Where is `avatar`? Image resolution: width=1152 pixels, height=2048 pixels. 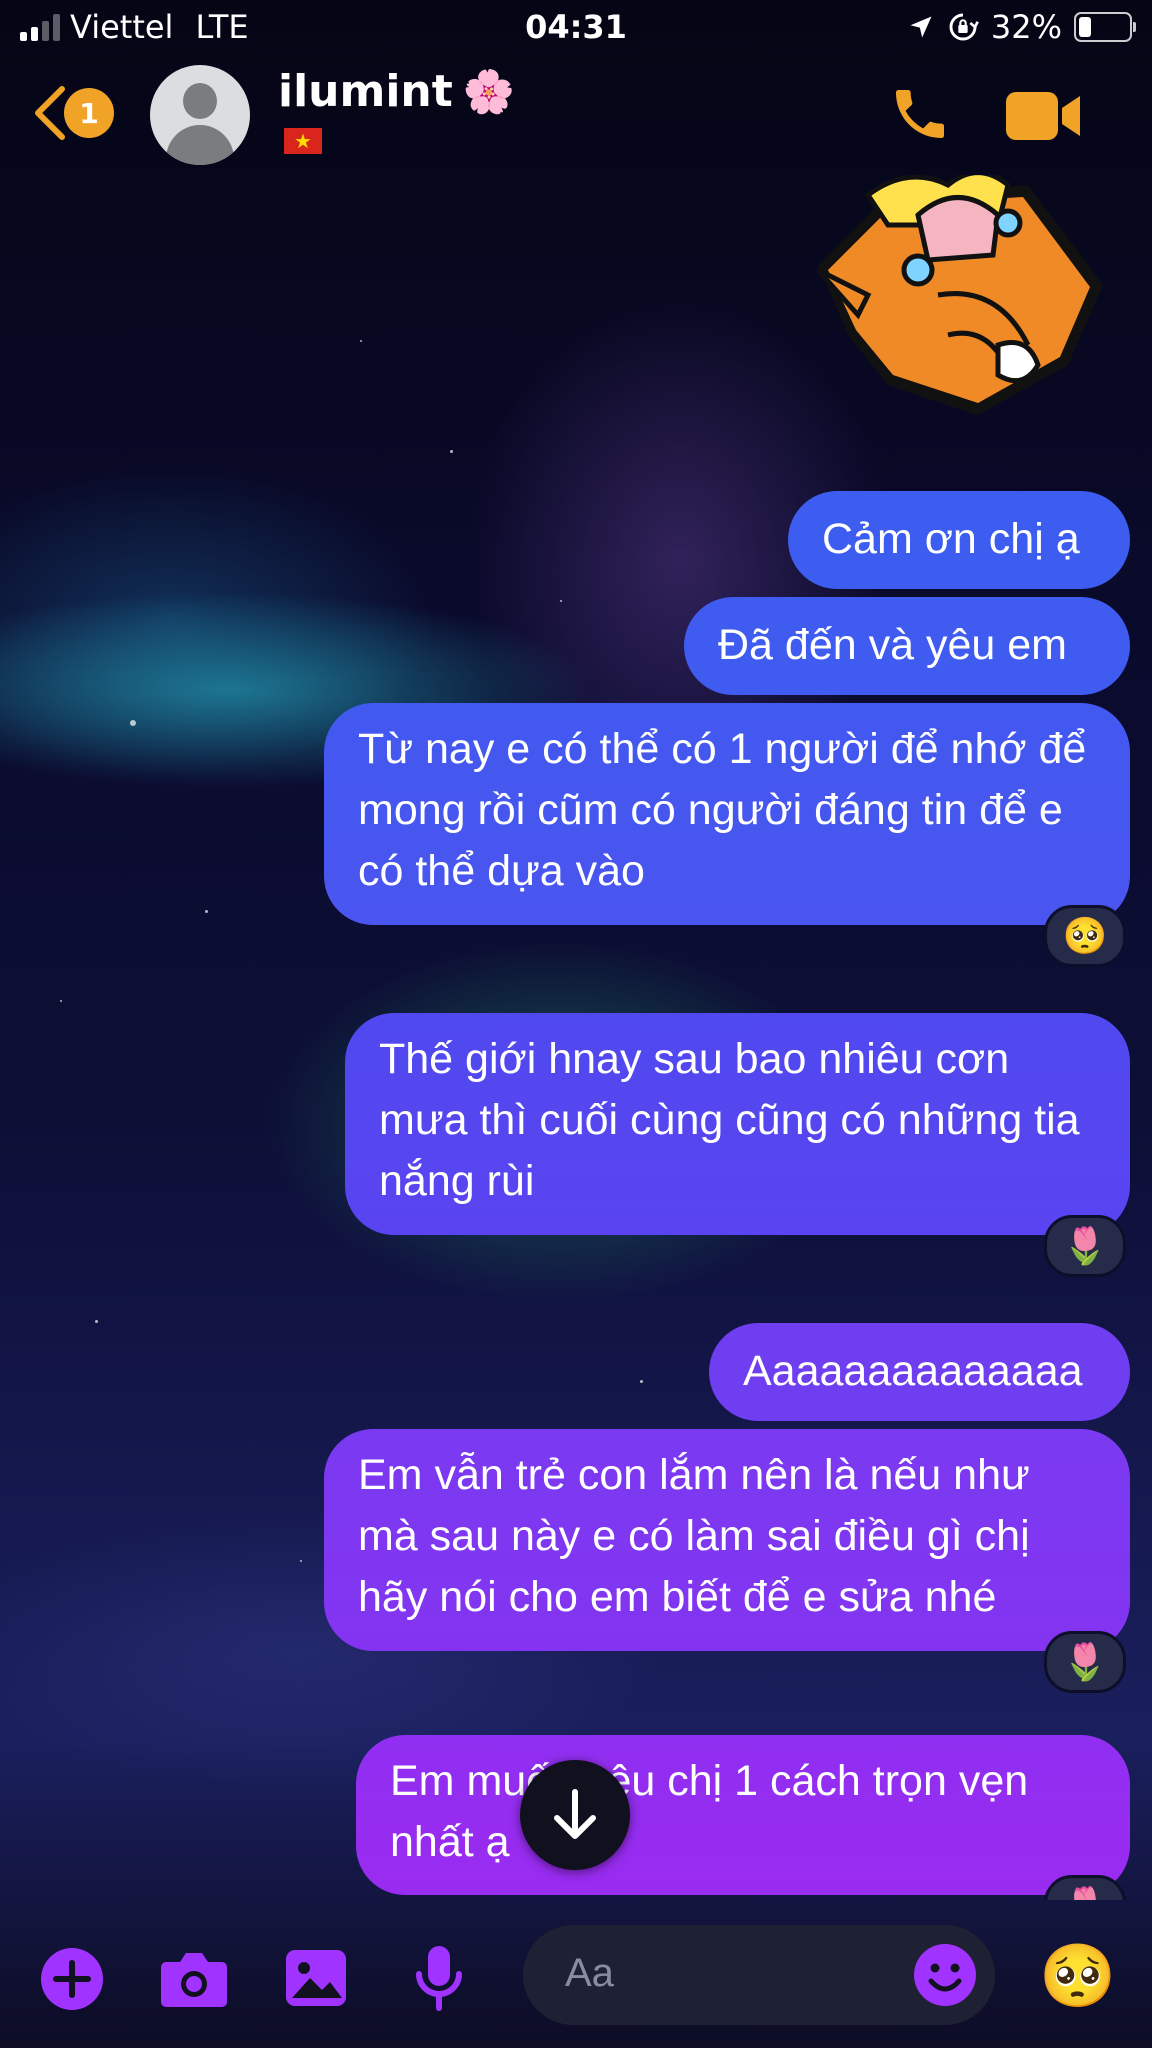 avatar is located at coordinates (200, 115).